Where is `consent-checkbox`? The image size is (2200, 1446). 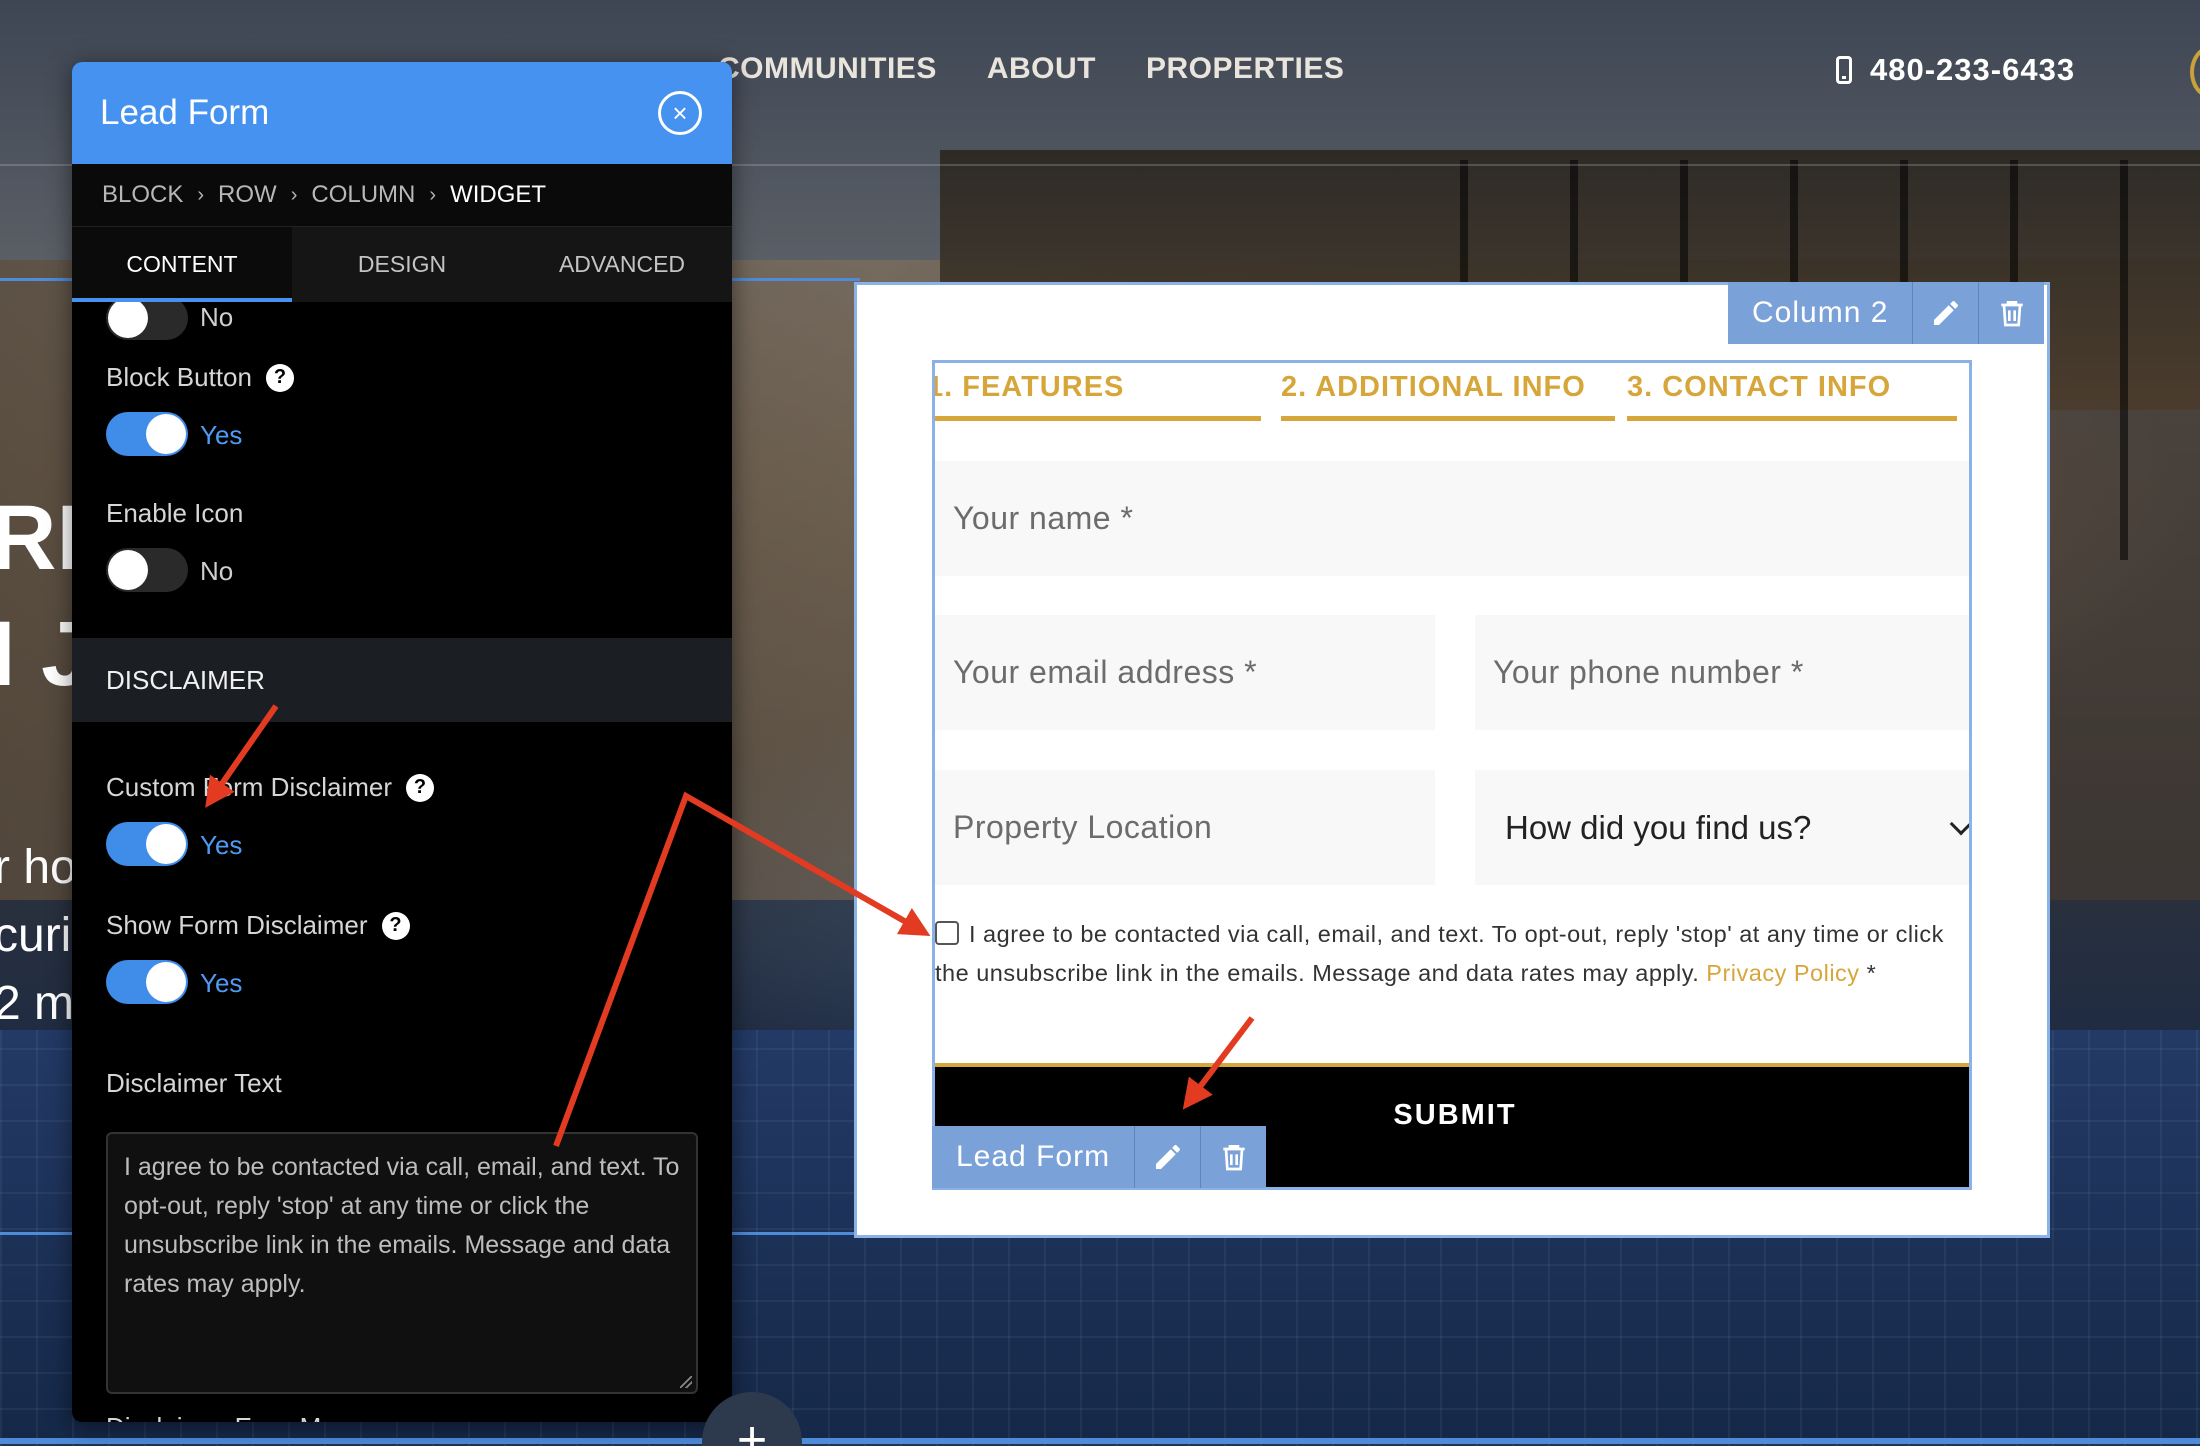 consent-checkbox is located at coordinates (947, 933).